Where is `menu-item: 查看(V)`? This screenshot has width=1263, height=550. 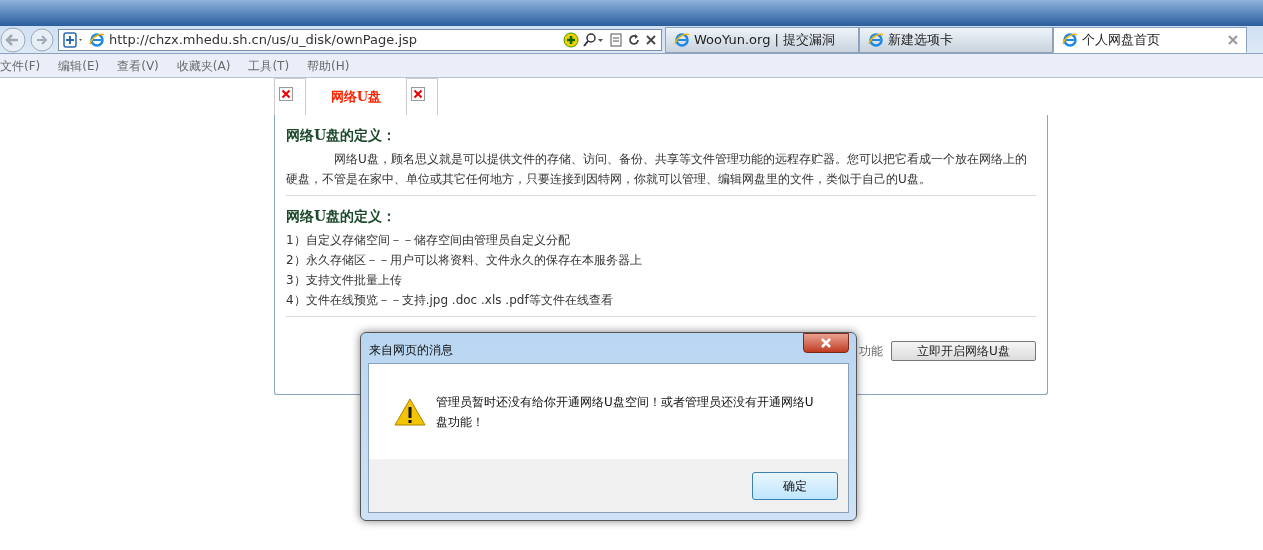
menu-item: 查看(V) is located at coordinates (138, 65).